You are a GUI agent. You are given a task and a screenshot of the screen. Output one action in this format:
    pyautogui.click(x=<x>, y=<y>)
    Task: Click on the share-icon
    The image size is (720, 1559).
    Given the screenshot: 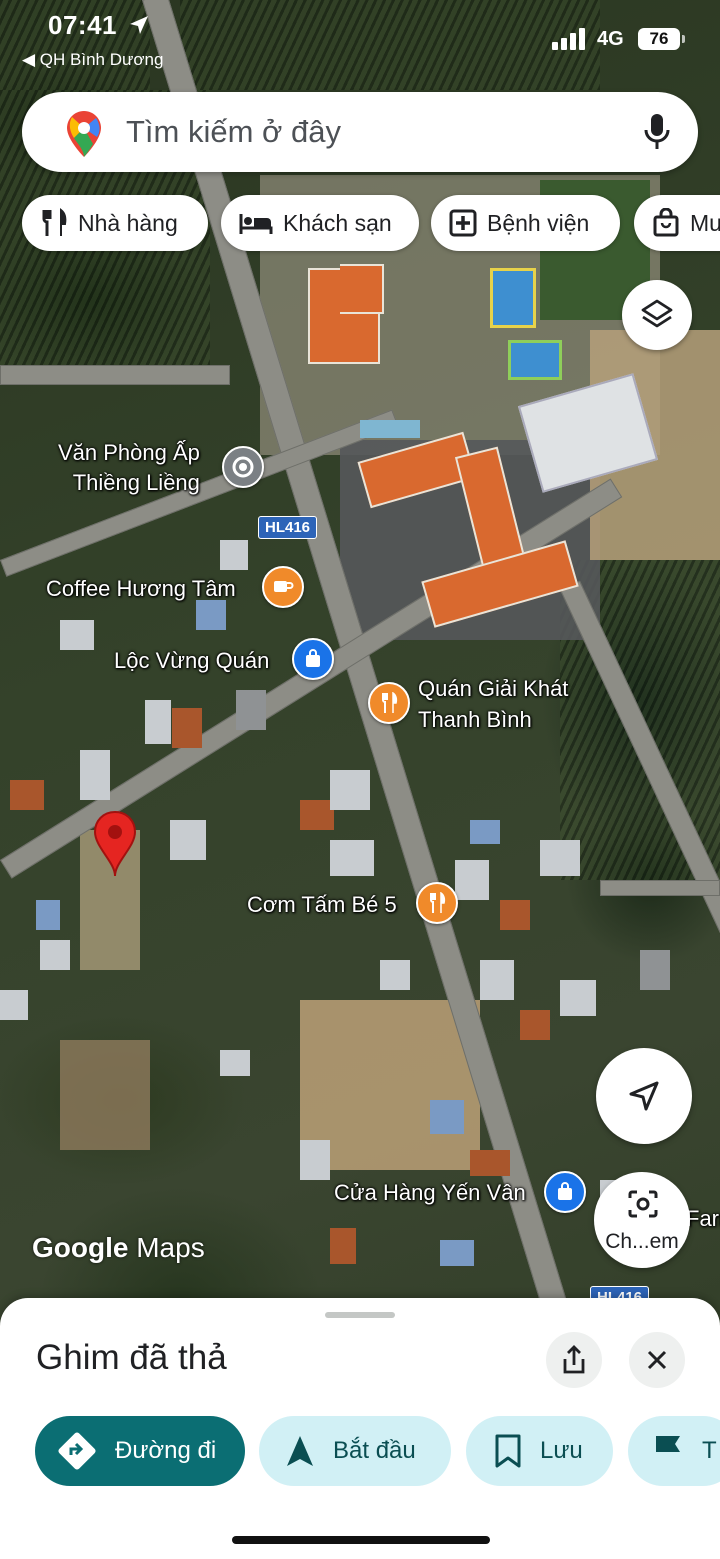 What is the action you would take?
    pyautogui.click(x=574, y=1359)
    